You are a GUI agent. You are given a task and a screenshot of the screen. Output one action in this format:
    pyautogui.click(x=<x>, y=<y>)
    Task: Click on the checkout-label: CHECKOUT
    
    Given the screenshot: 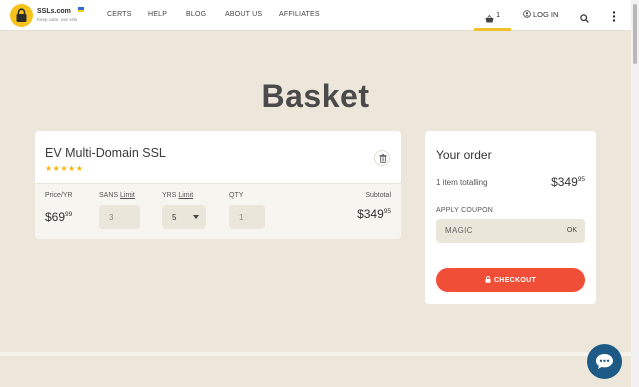 What is the action you would take?
    pyautogui.click(x=515, y=280)
    